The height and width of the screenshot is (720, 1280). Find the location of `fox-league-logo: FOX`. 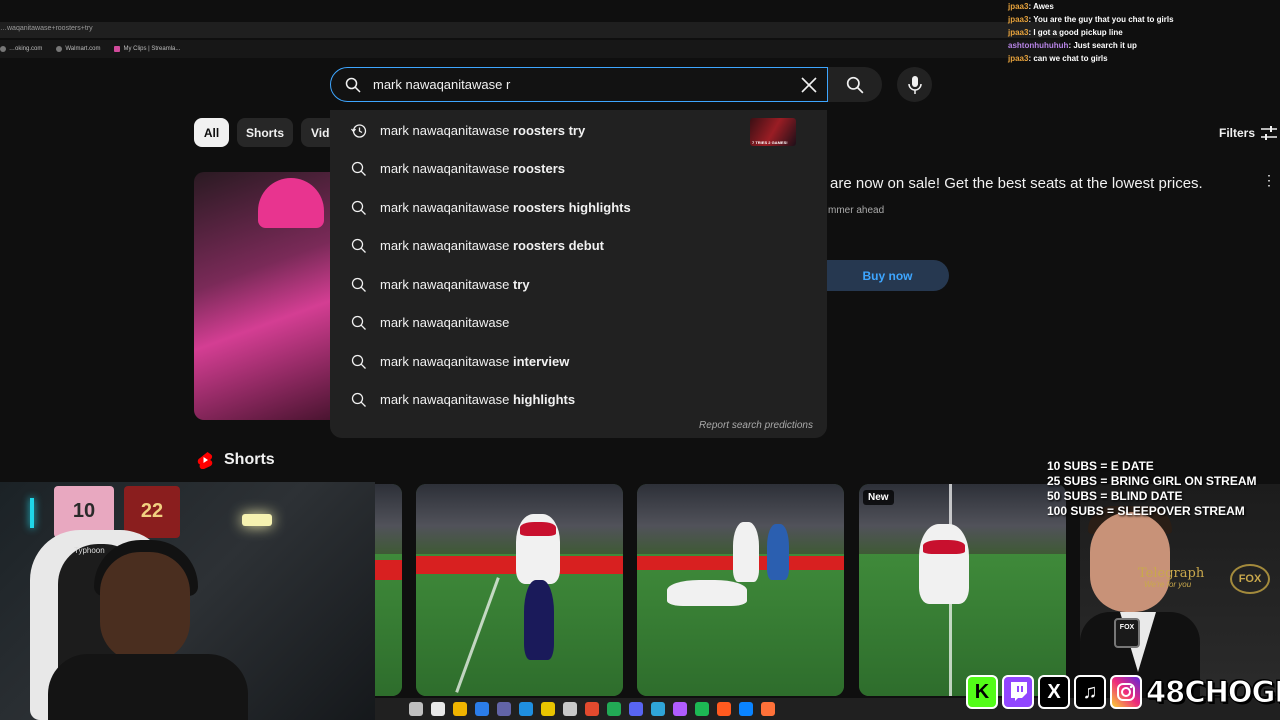

fox-league-logo: FOX is located at coordinates (1250, 579).